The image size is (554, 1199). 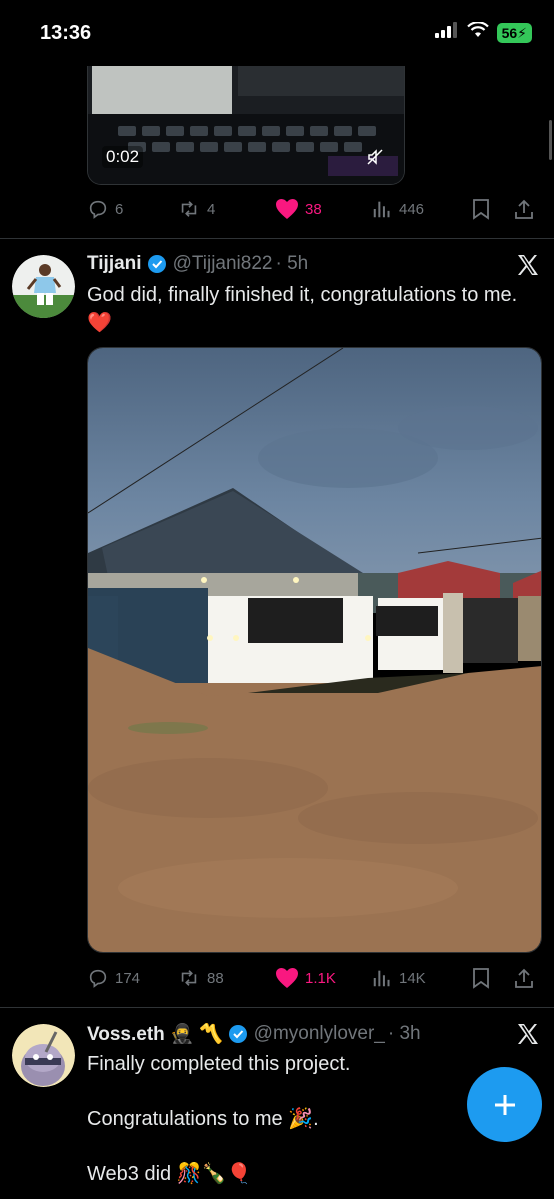 I want to click on retweet-count: 4, so click(x=211, y=209).